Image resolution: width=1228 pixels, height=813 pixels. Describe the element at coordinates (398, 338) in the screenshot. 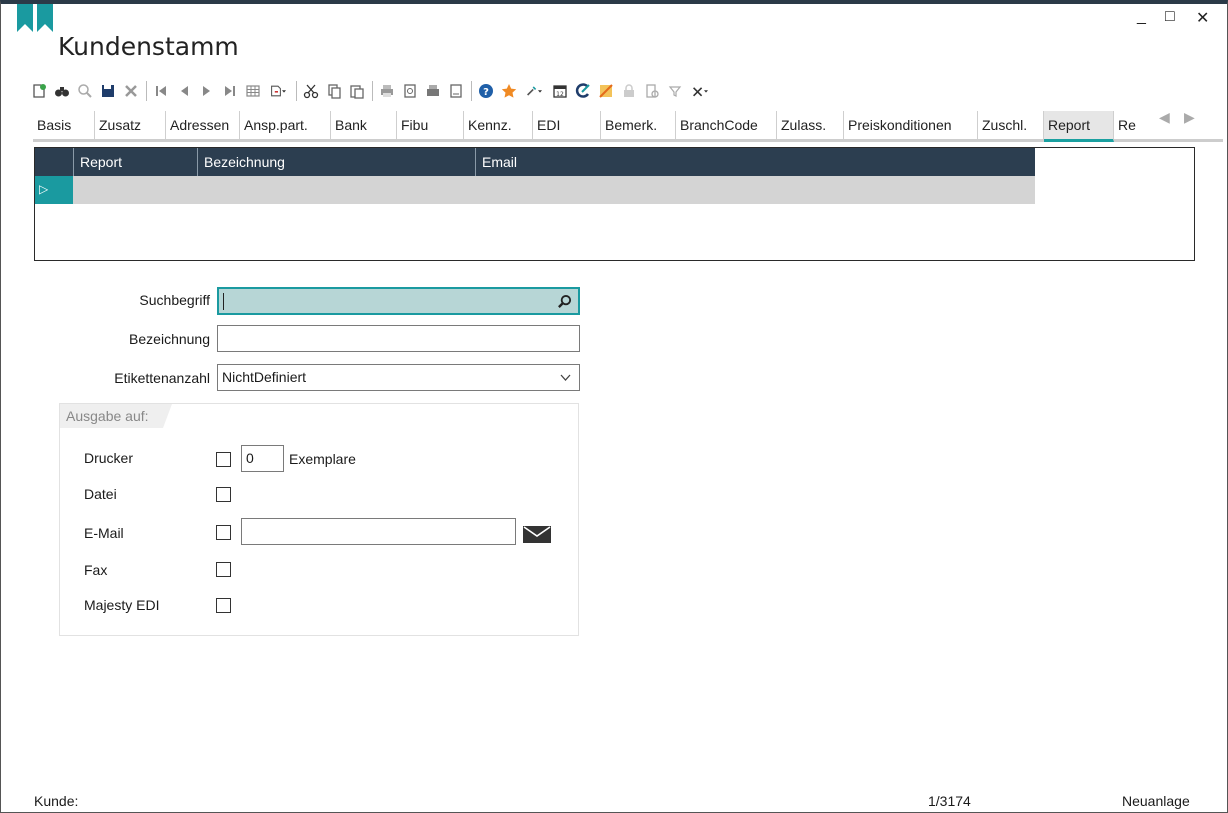

I see `bezeichnung-input` at that location.